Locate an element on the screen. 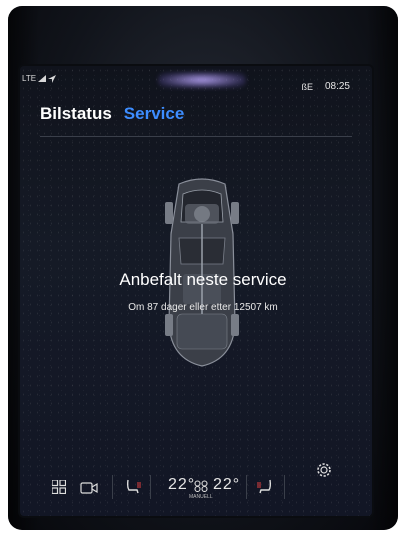 This screenshot has height=534, width=406. fan-icon is located at coordinates (201, 486).